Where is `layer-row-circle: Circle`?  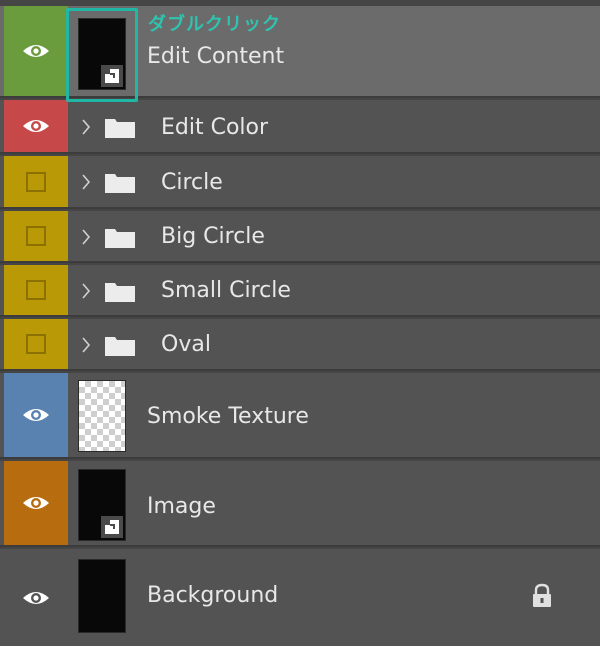
layer-row-circle: Circle is located at coordinates (300, 182).